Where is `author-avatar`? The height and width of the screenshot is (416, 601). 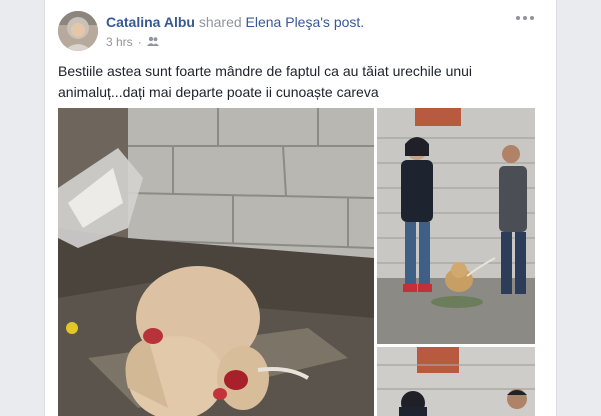 author-avatar is located at coordinates (78, 31).